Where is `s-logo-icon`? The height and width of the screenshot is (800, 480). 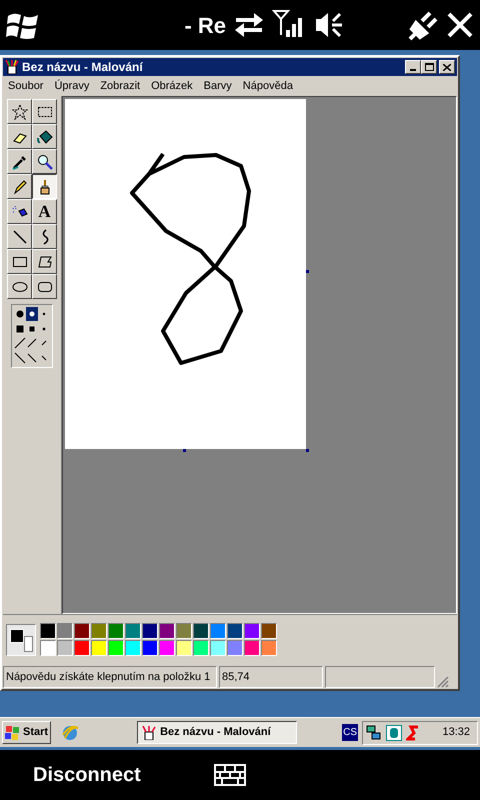 s-logo-icon is located at coordinates (413, 732).